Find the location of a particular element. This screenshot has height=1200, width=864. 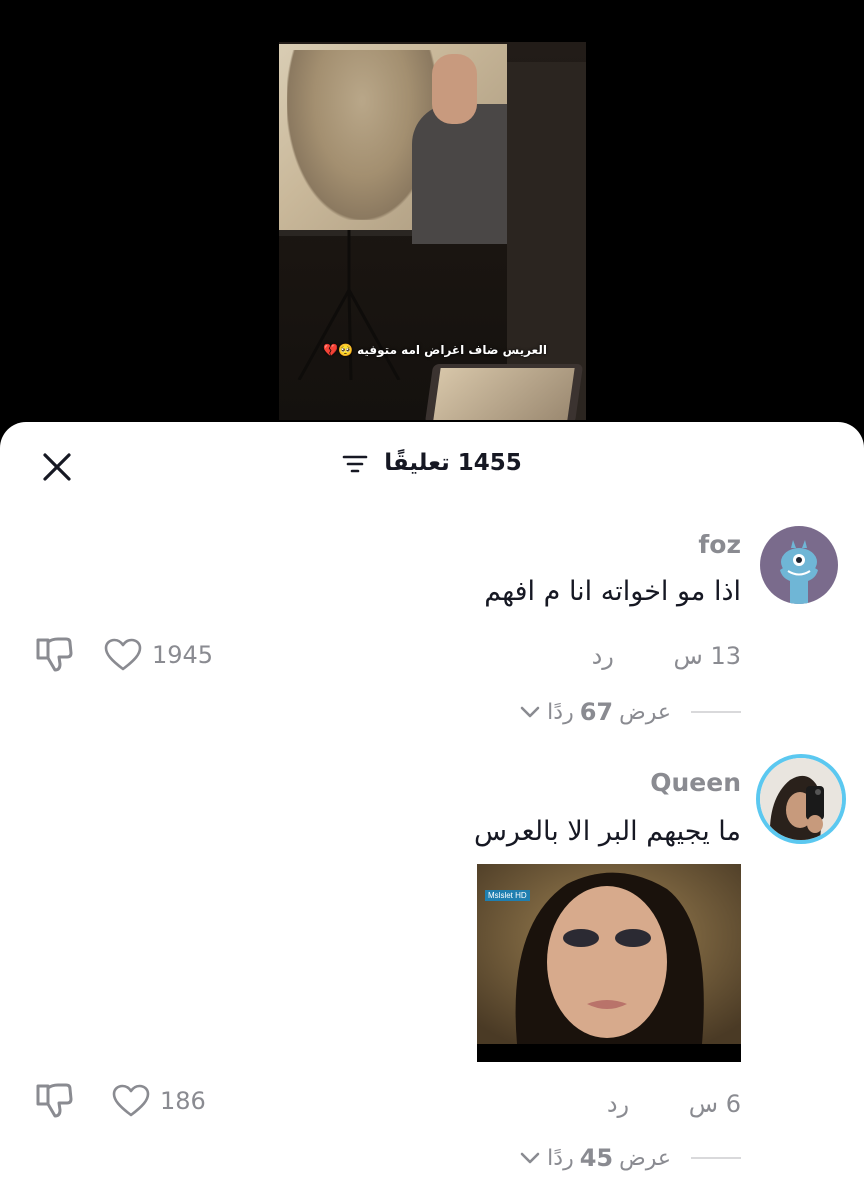

projector-screen is located at coordinates (393, 144).